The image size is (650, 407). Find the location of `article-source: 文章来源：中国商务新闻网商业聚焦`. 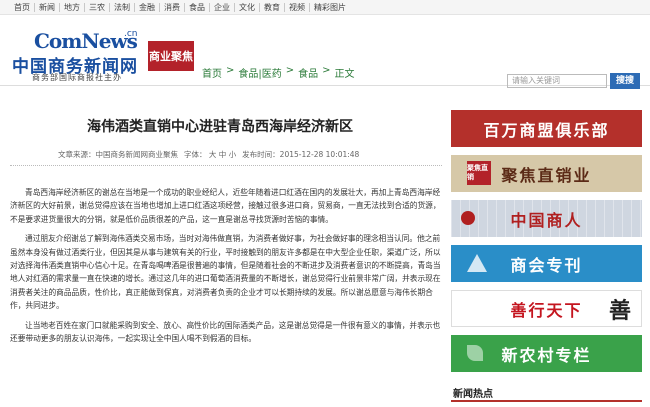

article-source: 文章来源：中国商务新闻网商业聚焦 is located at coordinates (118, 154).